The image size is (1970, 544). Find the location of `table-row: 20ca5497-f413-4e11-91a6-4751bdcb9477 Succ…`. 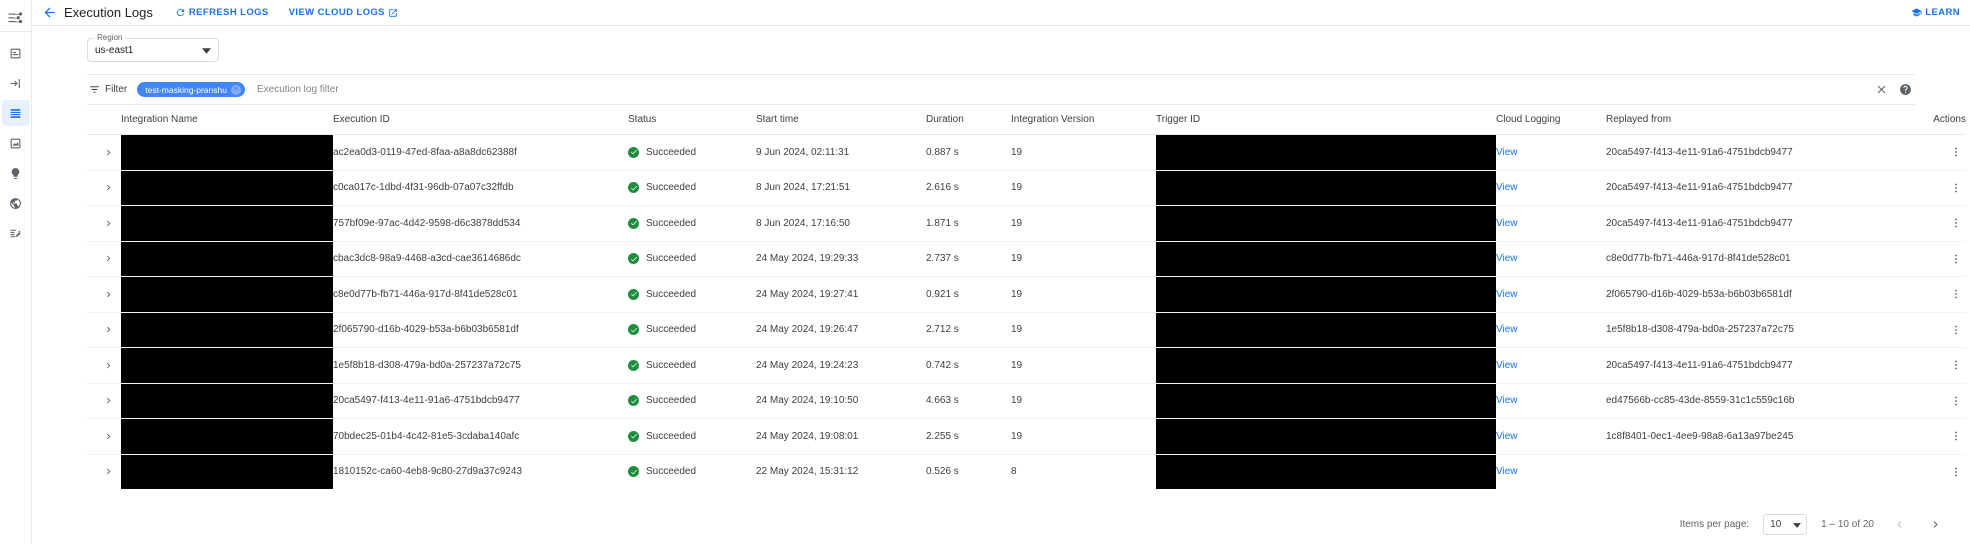

table-row: 20ca5497-f413-4e11-91a6-4751bdcb9477 Succ… is located at coordinates (1026, 401).